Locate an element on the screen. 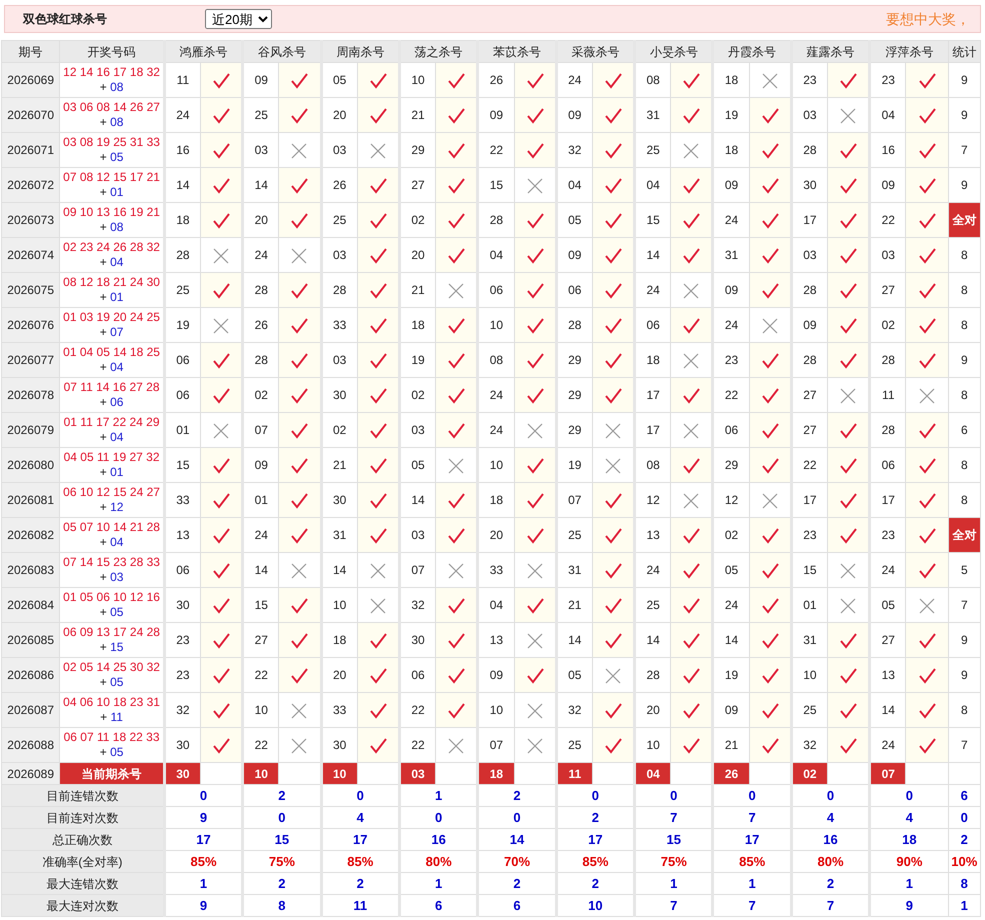 Image resolution: width=985 pixels, height=920 pixels. column-header: 苯苡杀号 is located at coordinates (517, 51).